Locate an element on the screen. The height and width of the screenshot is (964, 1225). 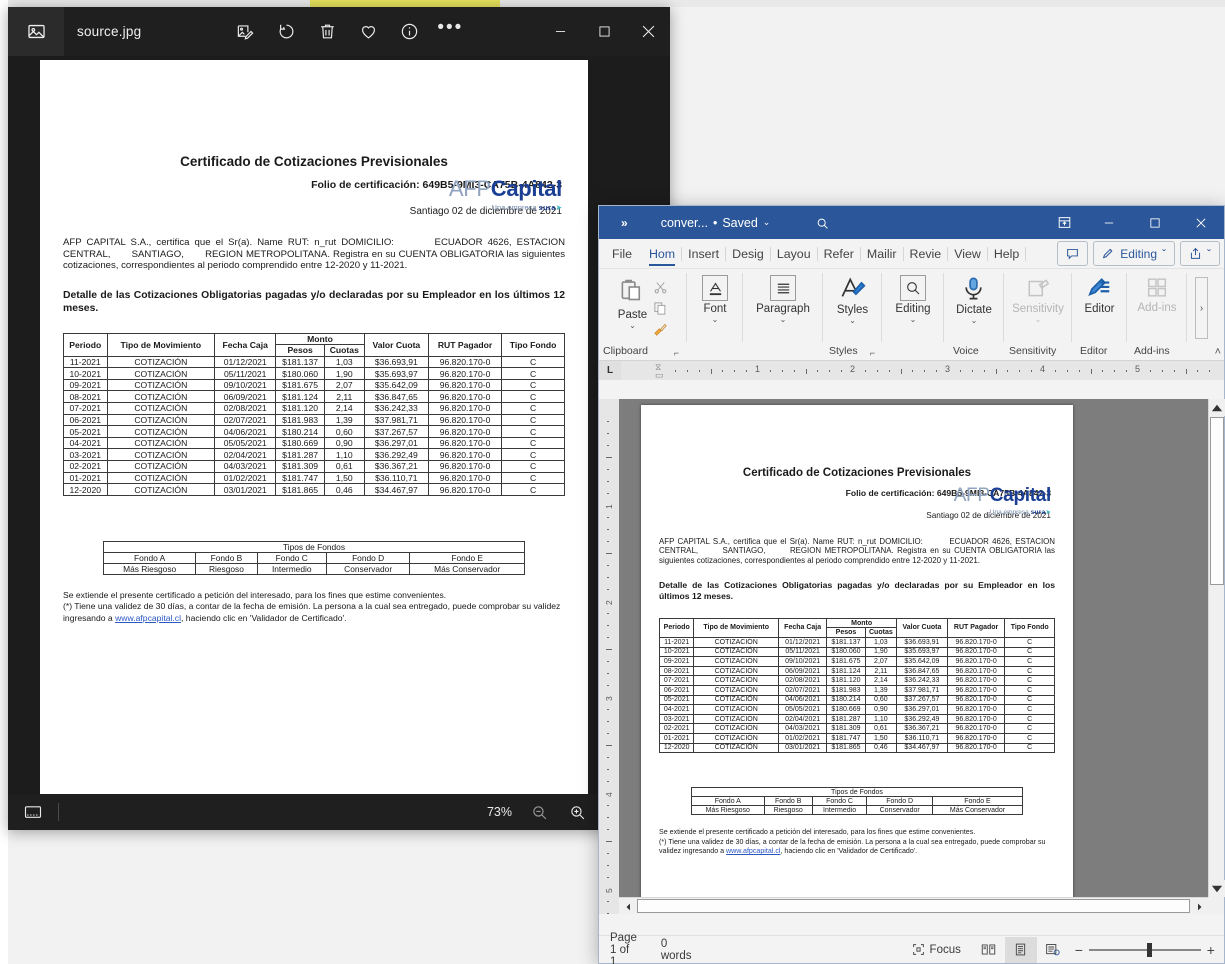
styles-button: Styles ⌄ is located at coordinates (852, 300).